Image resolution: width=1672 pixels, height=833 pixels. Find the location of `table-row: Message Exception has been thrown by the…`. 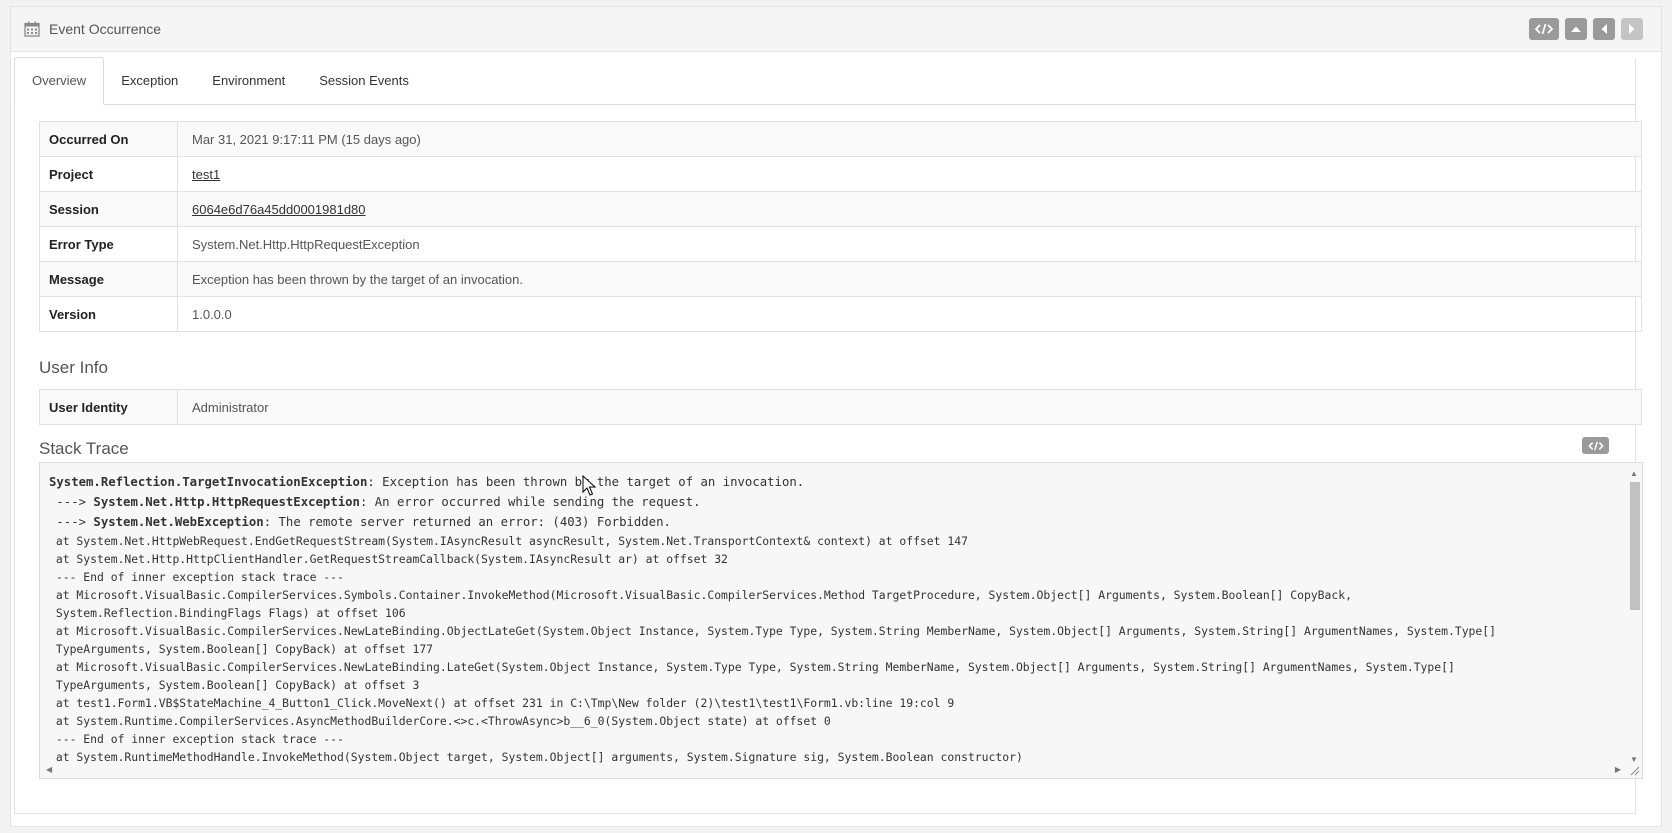

table-row: Message Exception has been thrown by the… is located at coordinates (840, 279).